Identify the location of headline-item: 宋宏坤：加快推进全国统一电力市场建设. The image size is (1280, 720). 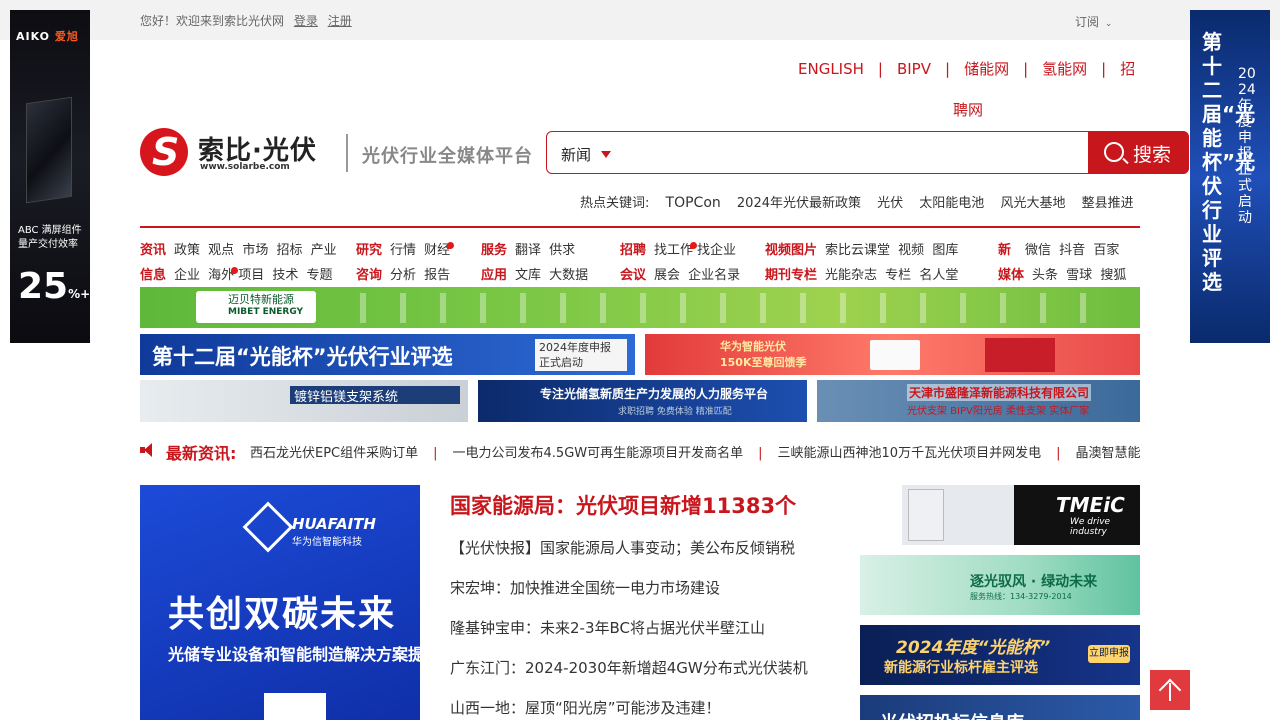
(650, 588).